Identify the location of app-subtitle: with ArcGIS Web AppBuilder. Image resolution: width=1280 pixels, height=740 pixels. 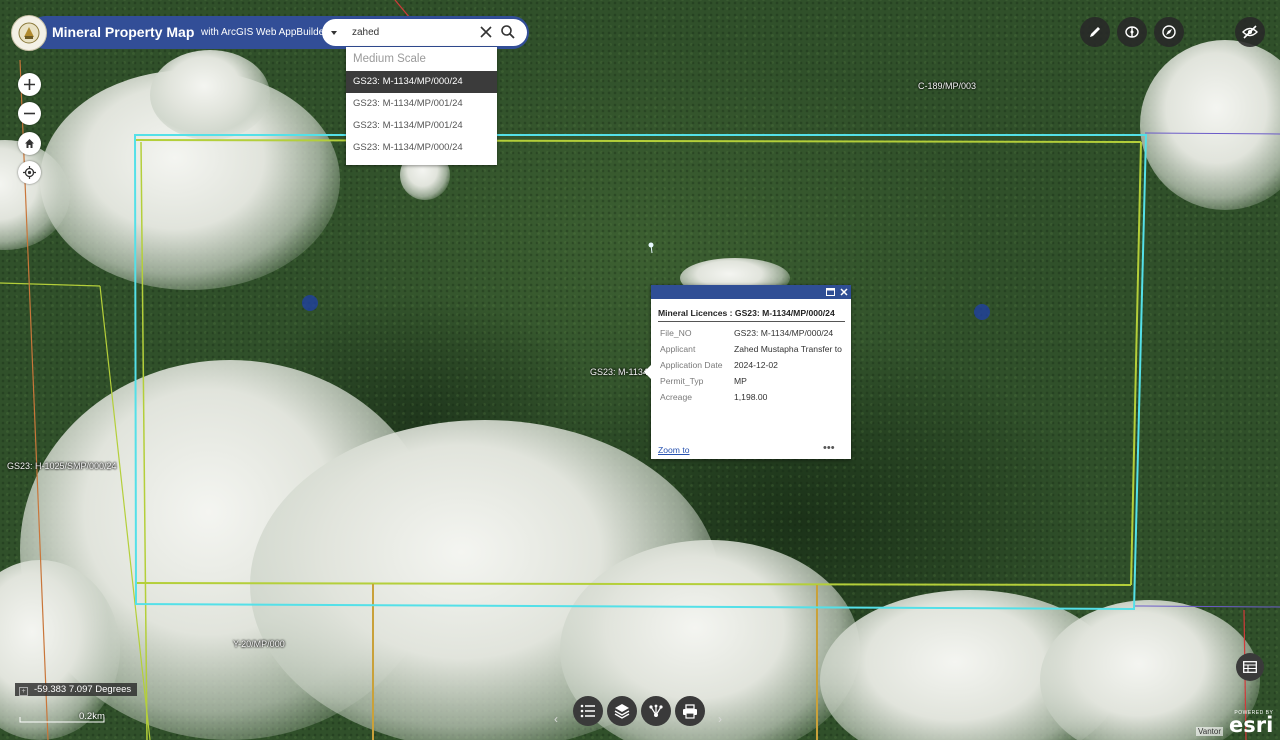
(264, 32).